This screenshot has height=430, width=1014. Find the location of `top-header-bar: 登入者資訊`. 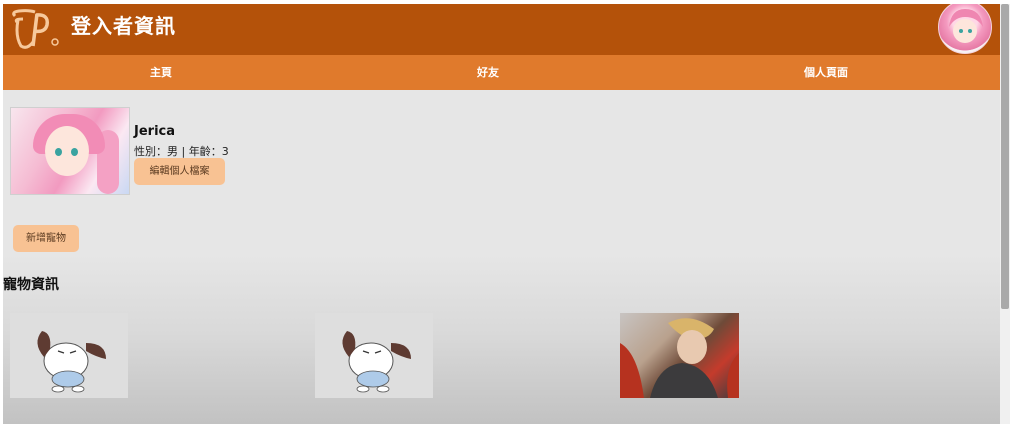

top-header-bar: 登入者資訊 is located at coordinates (501, 29).